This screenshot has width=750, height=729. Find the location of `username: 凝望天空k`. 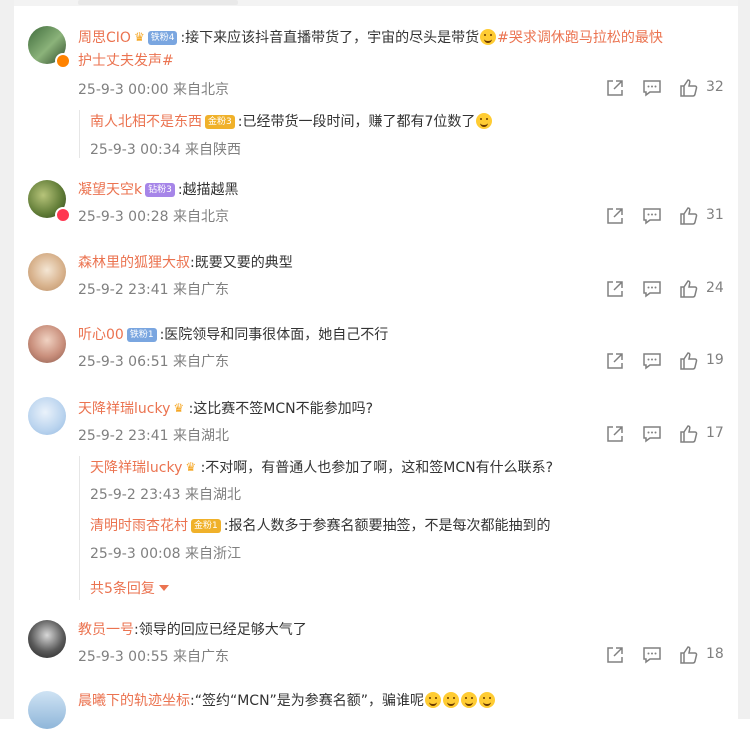

username: 凝望天空k is located at coordinates (110, 190).